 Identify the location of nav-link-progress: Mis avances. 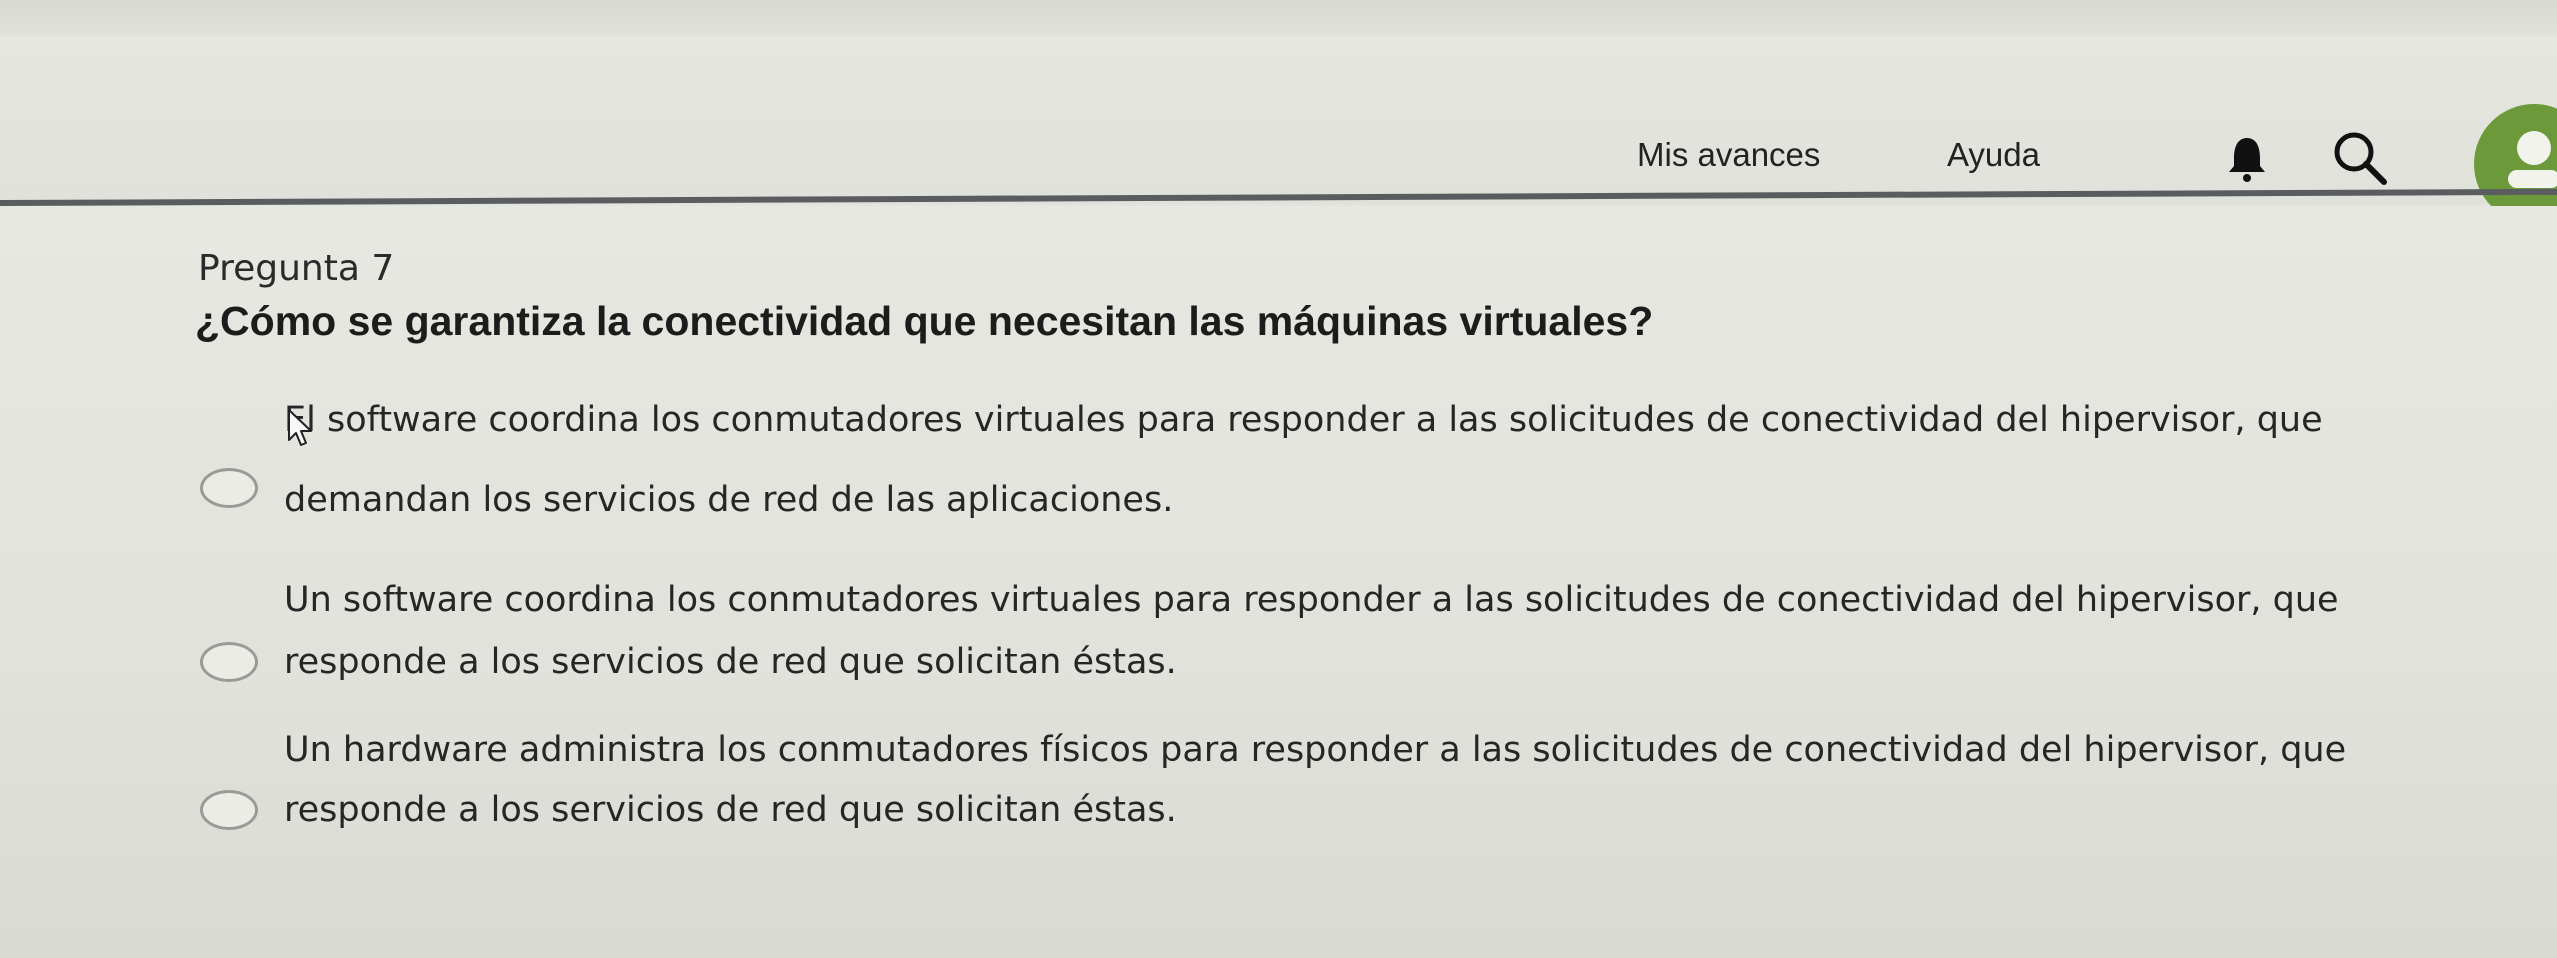
(1728, 155).